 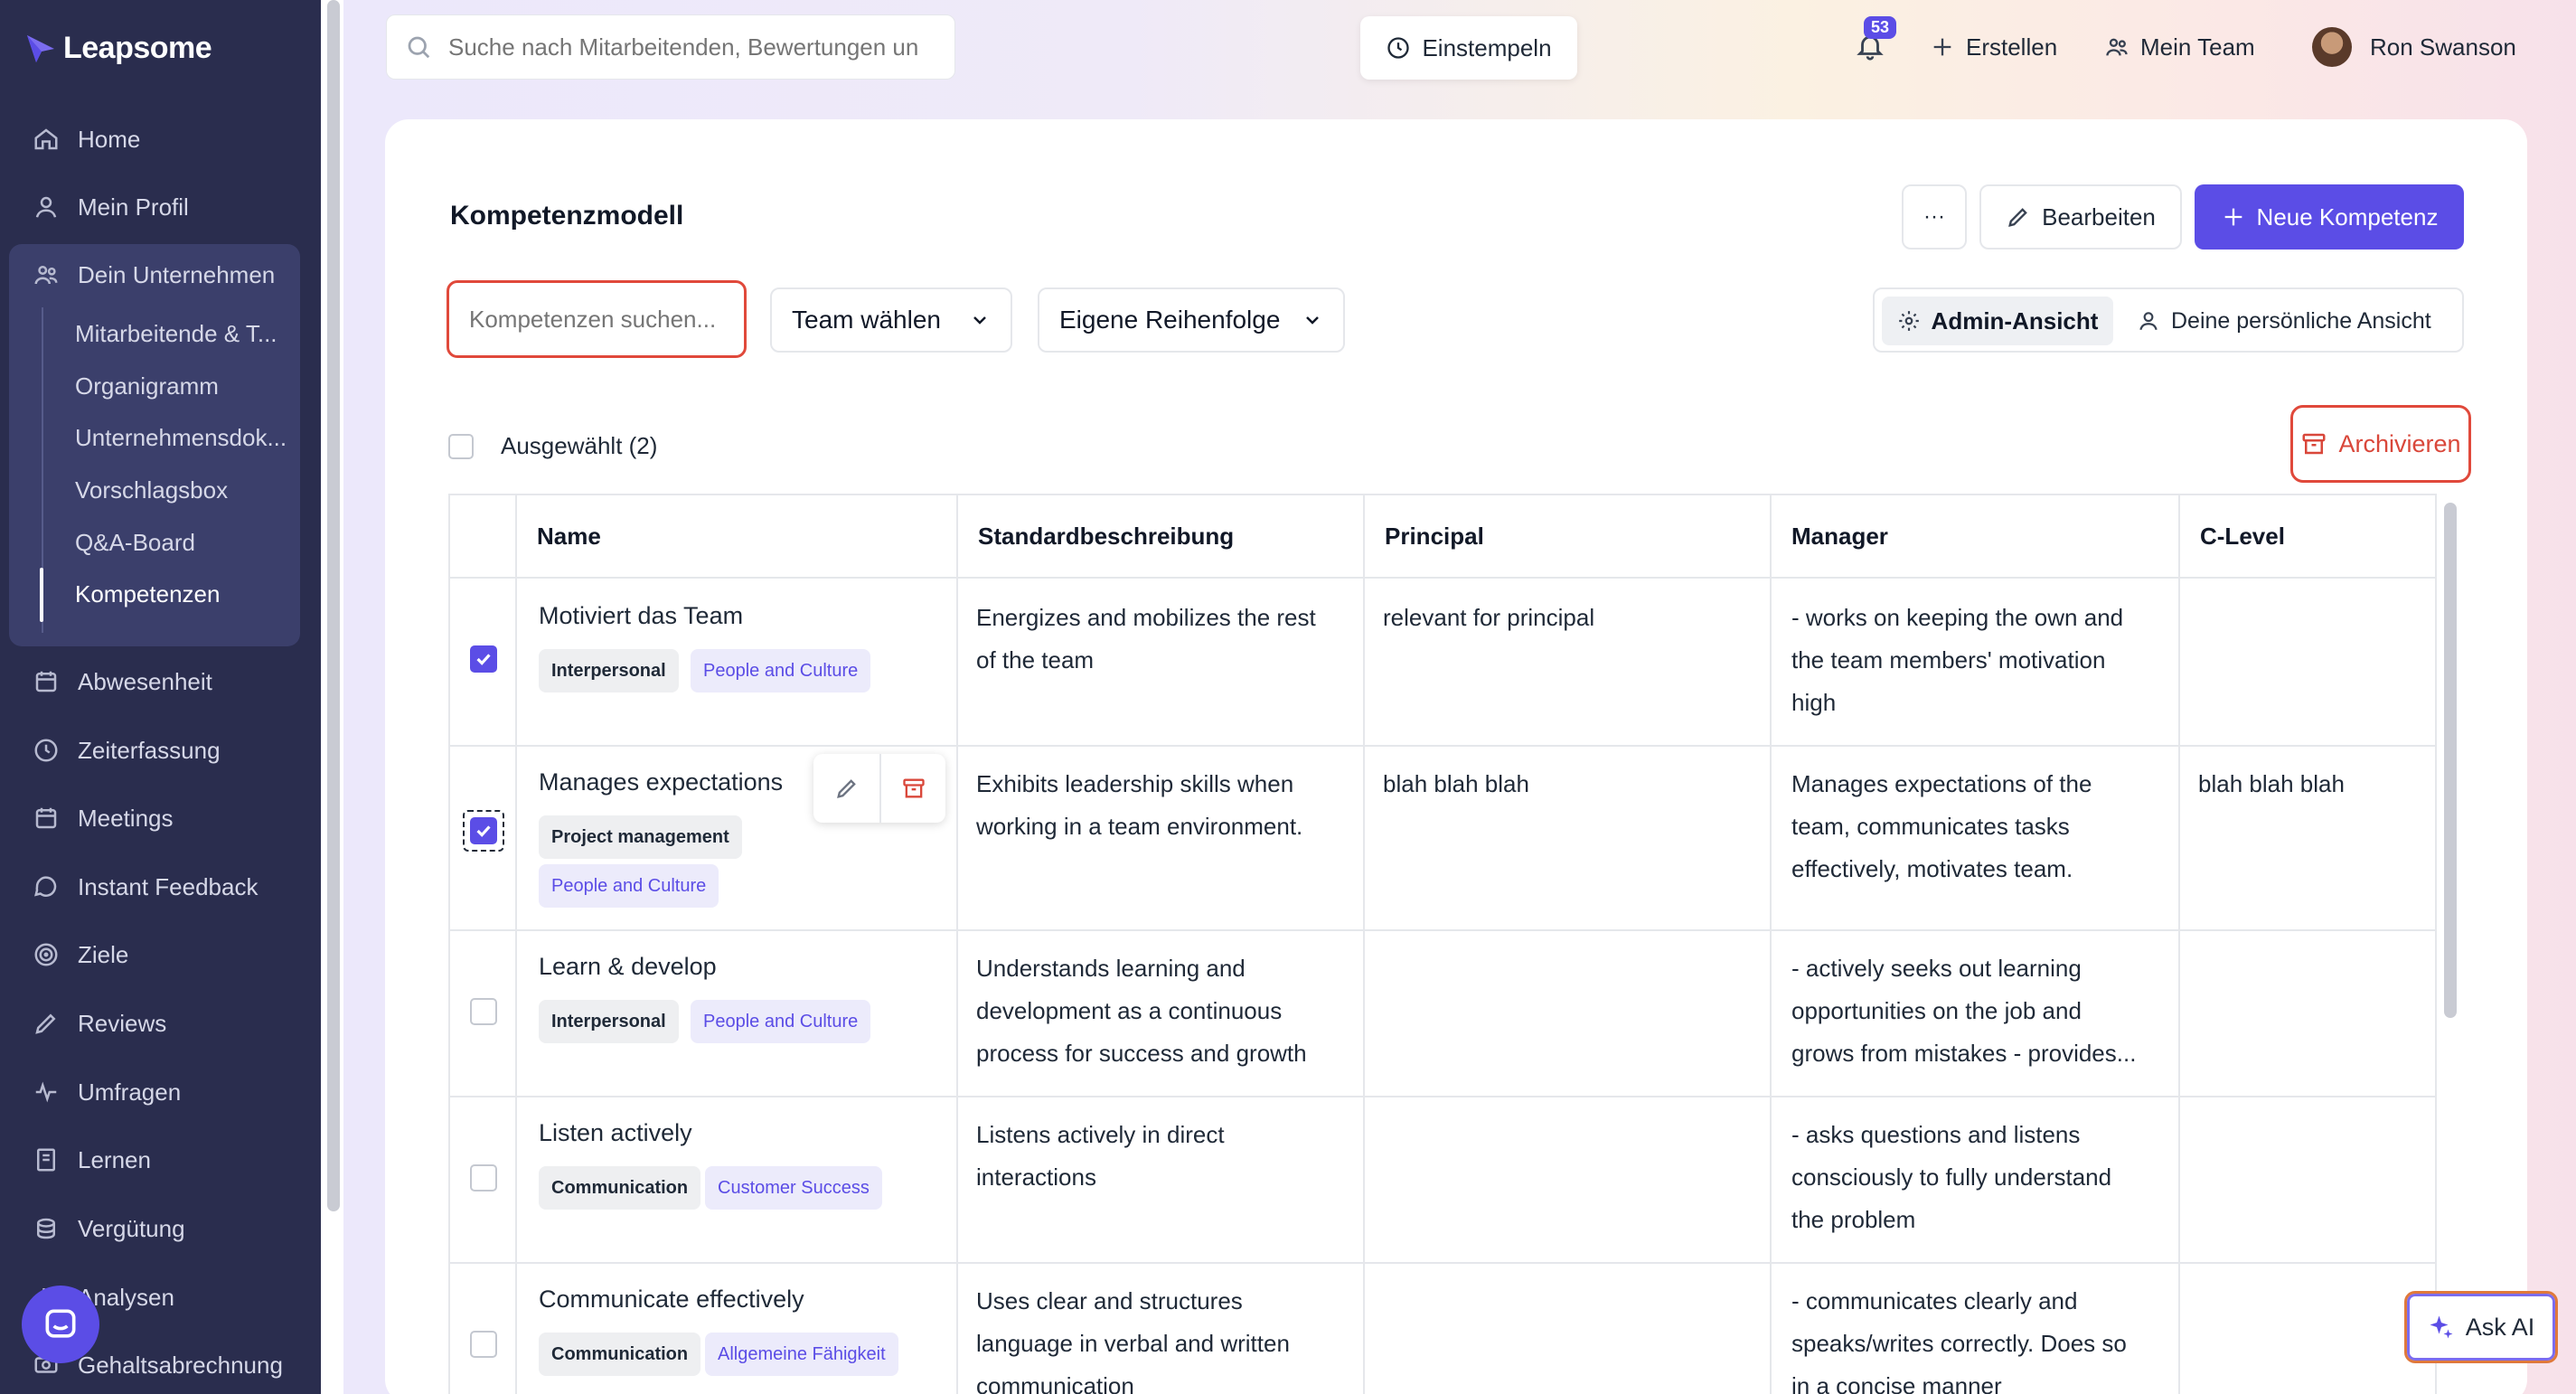 I want to click on table-scrollbar, so click(x=2450, y=760).